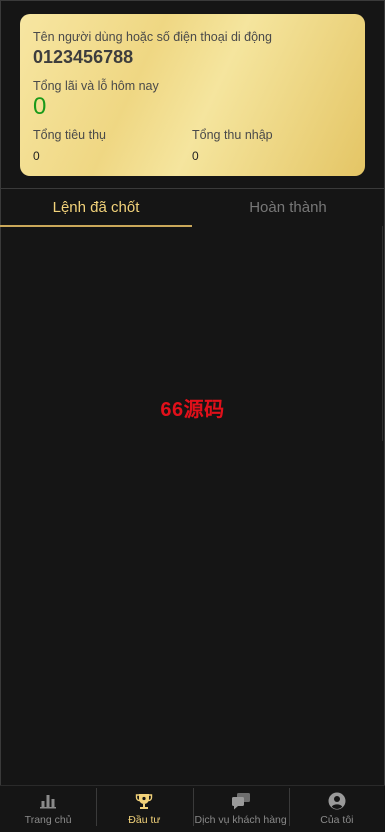 Image resolution: width=385 pixels, height=832 pixels. What do you see at coordinates (337, 820) in the screenshot?
I see `tabbar-label-profile: Của tôi` at bounding box center [337, 820].